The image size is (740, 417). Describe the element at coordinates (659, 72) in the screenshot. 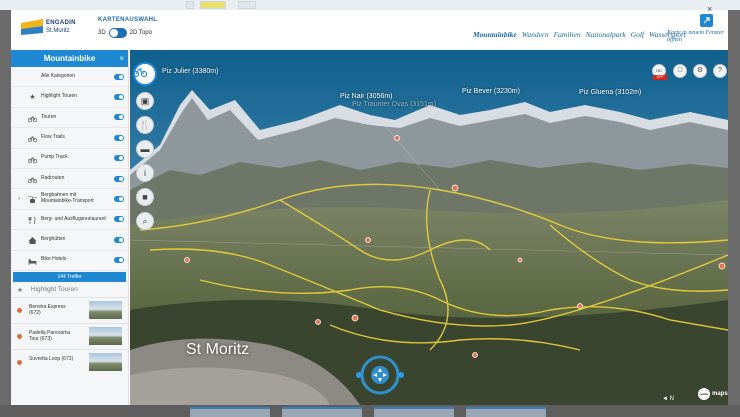

I see `hd-toggle-button: HD OFF` at that location.